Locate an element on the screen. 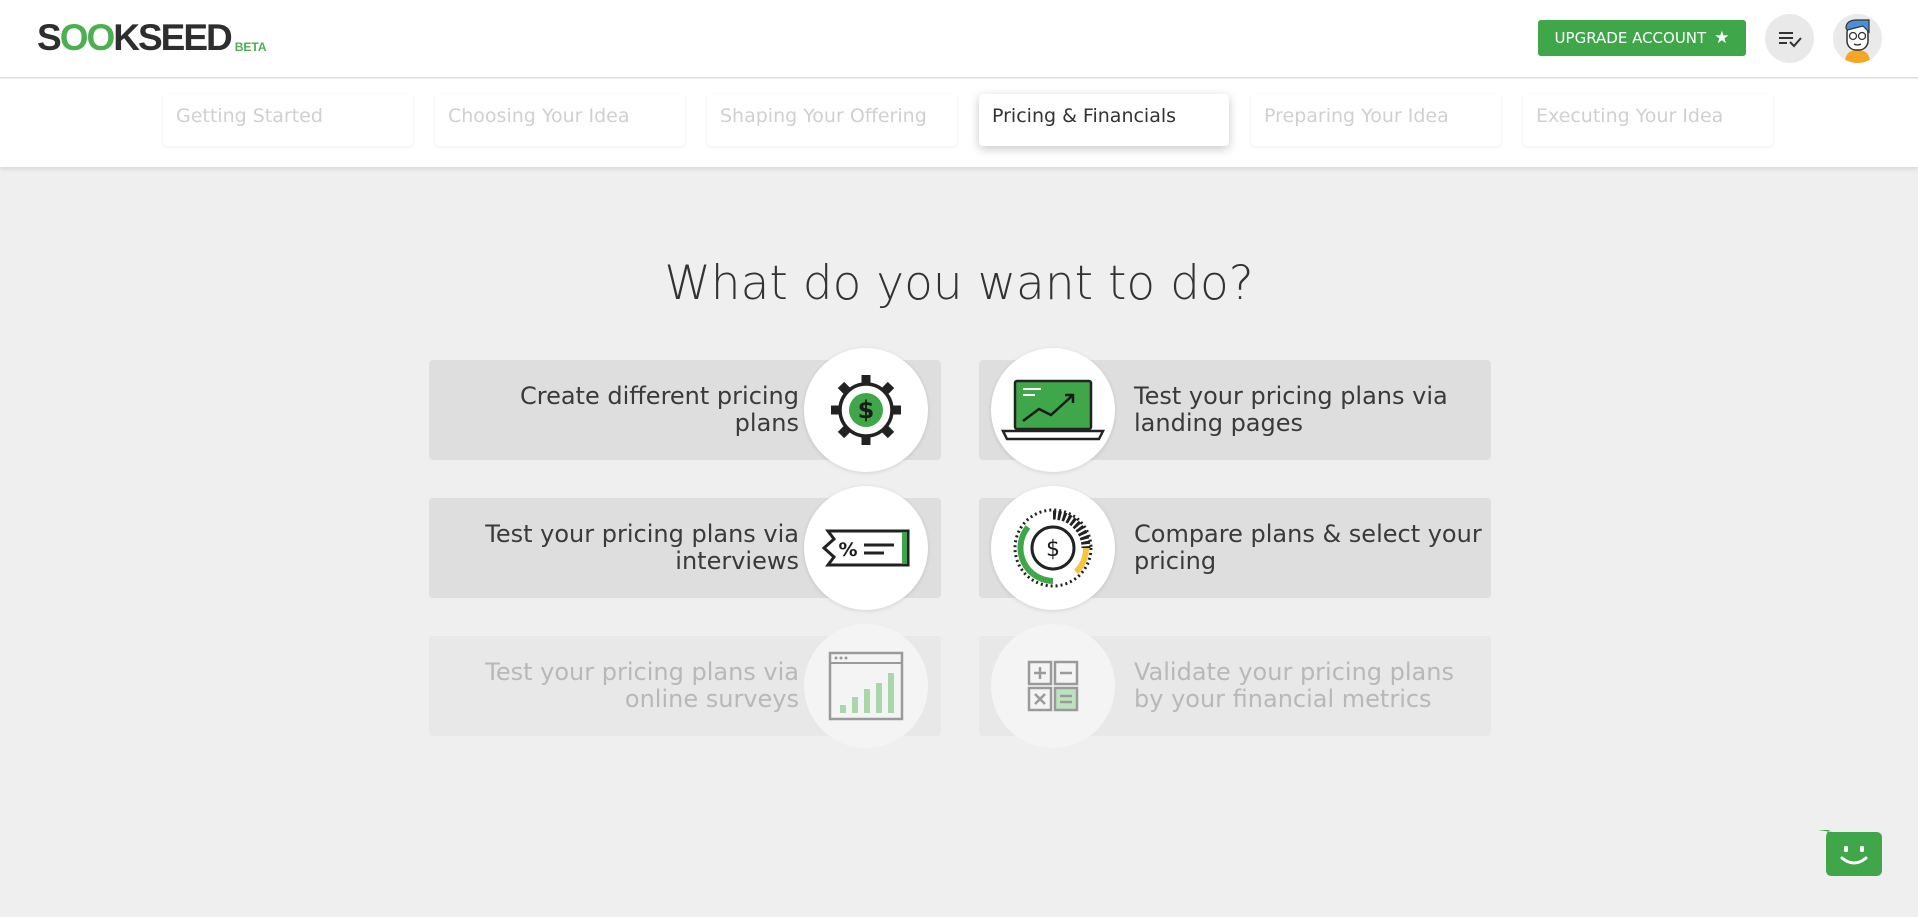  tab-pricing-financials: Pricing & Financials is located at coordinates (1104, 120).